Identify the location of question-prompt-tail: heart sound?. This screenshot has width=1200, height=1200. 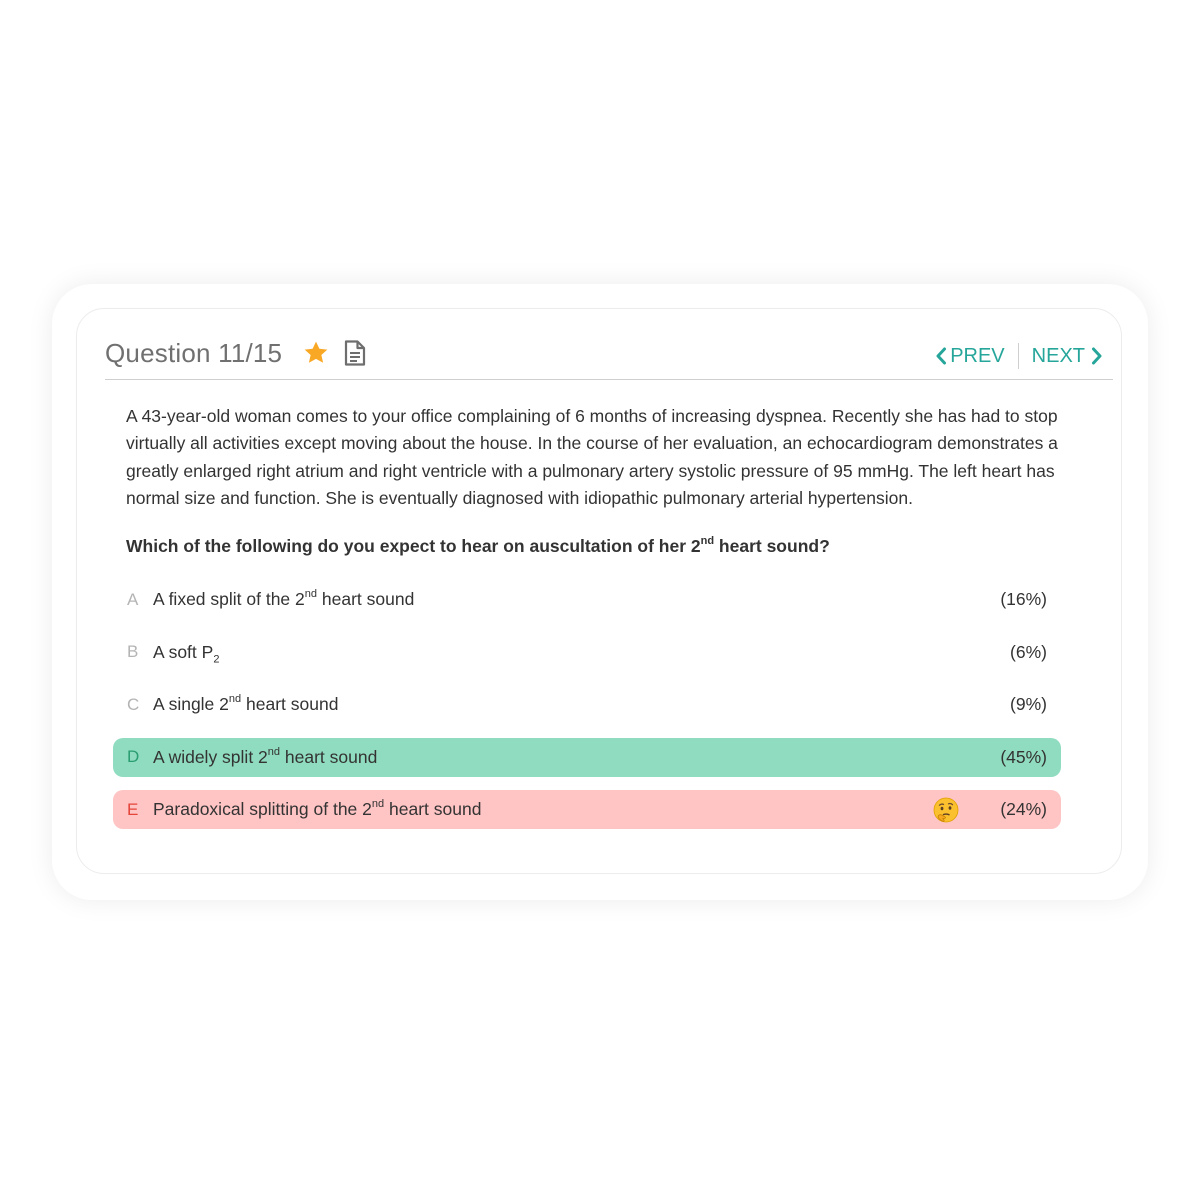
(772, 546).